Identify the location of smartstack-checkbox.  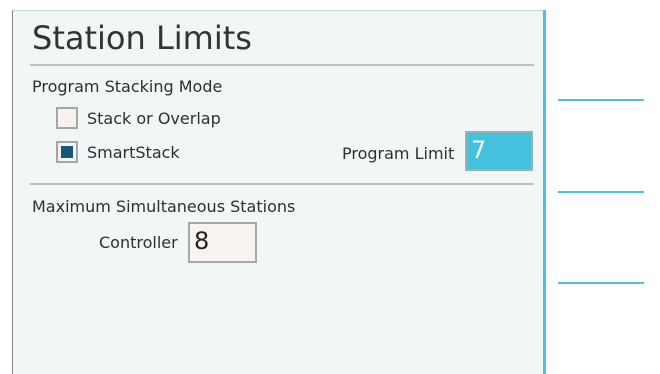
(67, 152).